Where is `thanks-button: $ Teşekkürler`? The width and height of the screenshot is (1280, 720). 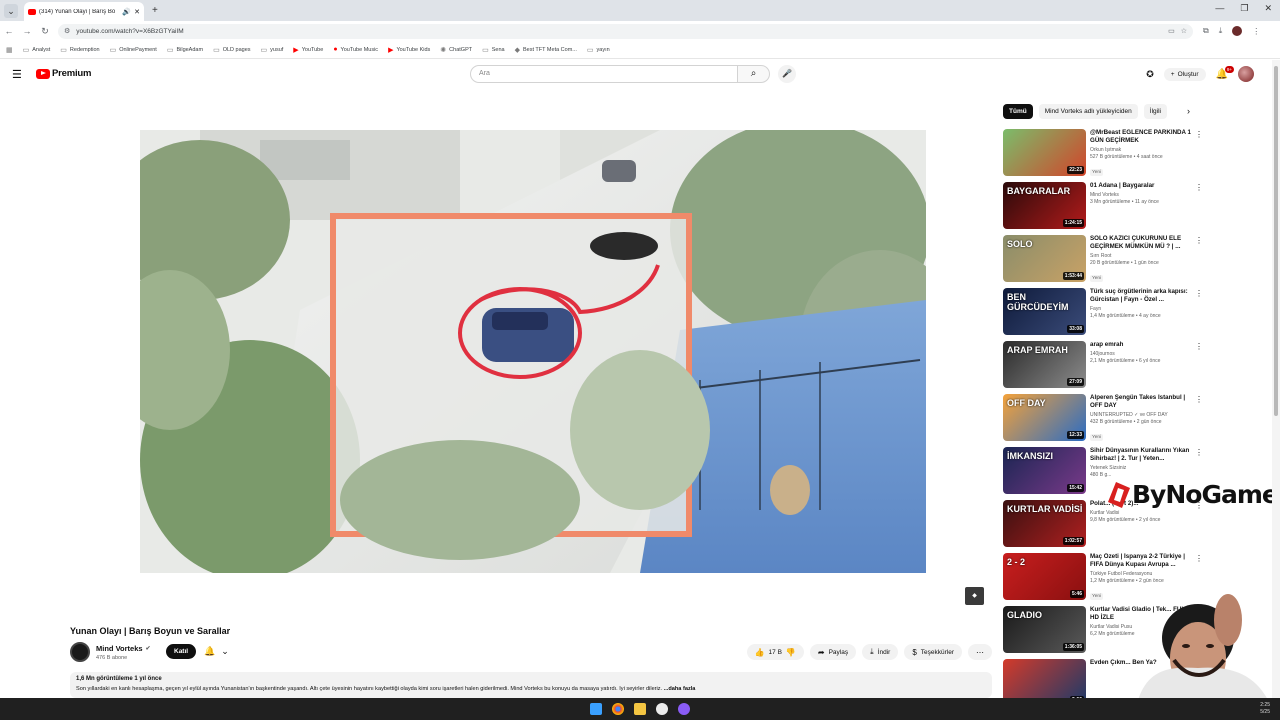 thanks-button: $ Teşekkürler is located at coordinates (933, 652).